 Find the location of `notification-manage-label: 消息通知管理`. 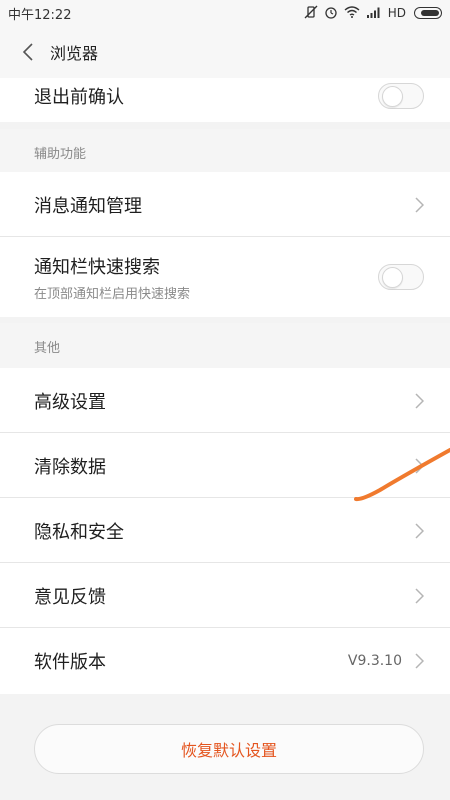

notification-manage-label: 消息通知管理 is located at coordinates (88, 206).